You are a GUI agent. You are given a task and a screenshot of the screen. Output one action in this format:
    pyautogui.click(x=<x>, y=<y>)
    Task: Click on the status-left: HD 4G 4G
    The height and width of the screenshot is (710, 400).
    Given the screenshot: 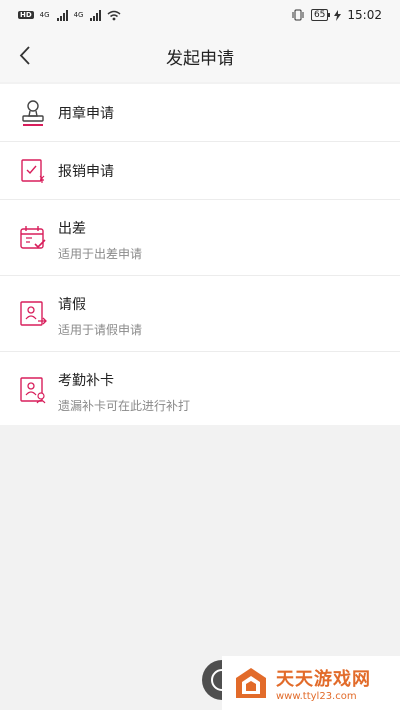 What is the action you would take?
    pyautogui.click(x=69, y=15)
    